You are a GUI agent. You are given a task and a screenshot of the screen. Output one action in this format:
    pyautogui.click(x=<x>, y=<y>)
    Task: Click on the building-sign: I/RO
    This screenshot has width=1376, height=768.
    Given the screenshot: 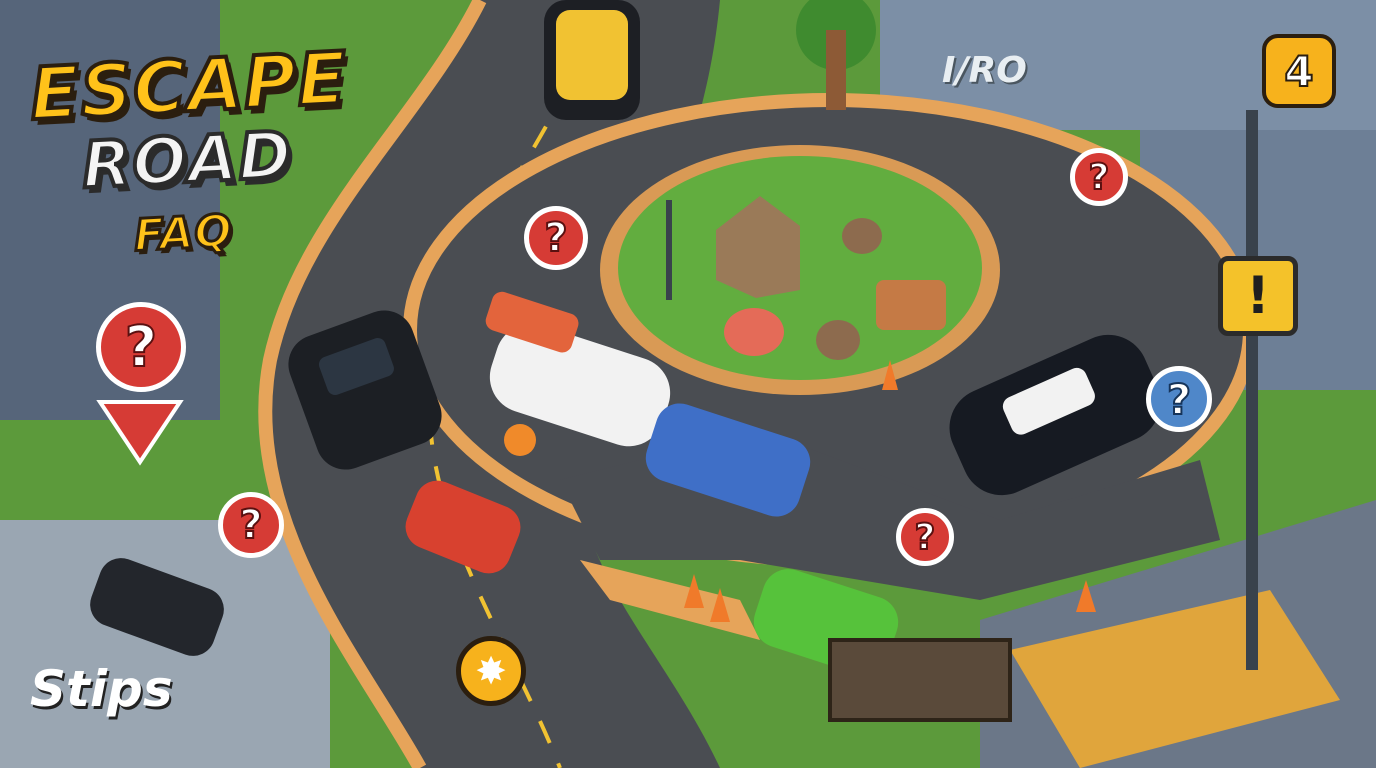 What is the action you would take?
    pyautogui.click(x=984, y=70)
    